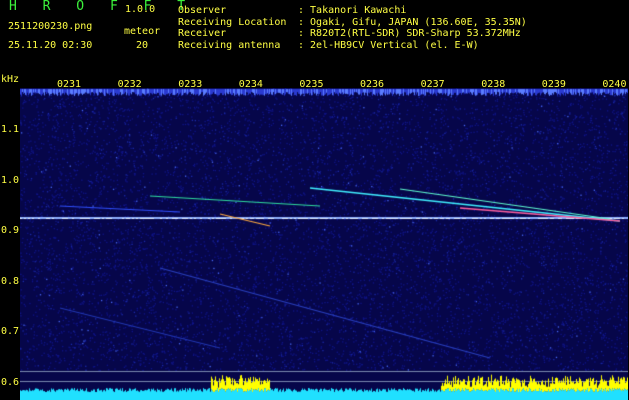 Image resolution: width=629 pixels, height=400 pixels. What do you see at coordinates (10, 180) in the screenshot?
I see `frequency-tick: 1.0` at bounding box center [10, 180].